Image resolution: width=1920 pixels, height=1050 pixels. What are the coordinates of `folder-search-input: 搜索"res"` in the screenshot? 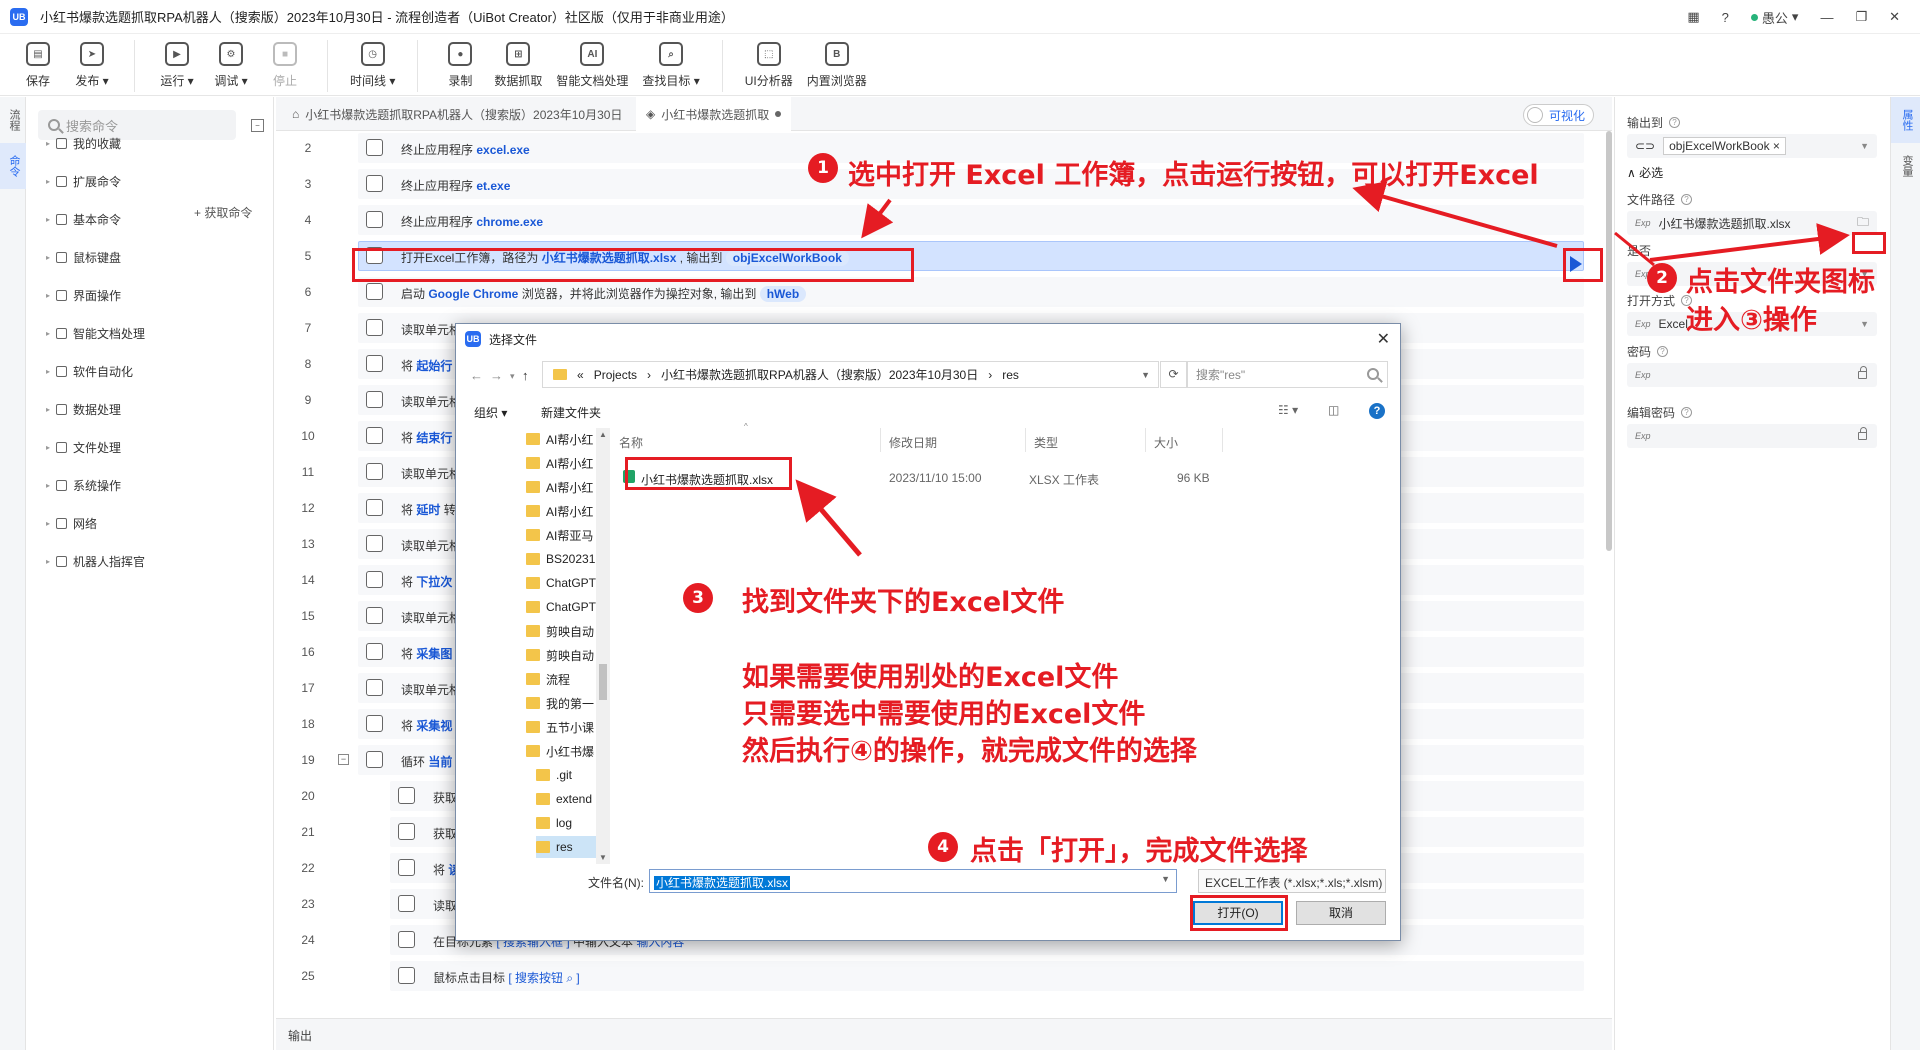 It's located at (1287, 374).